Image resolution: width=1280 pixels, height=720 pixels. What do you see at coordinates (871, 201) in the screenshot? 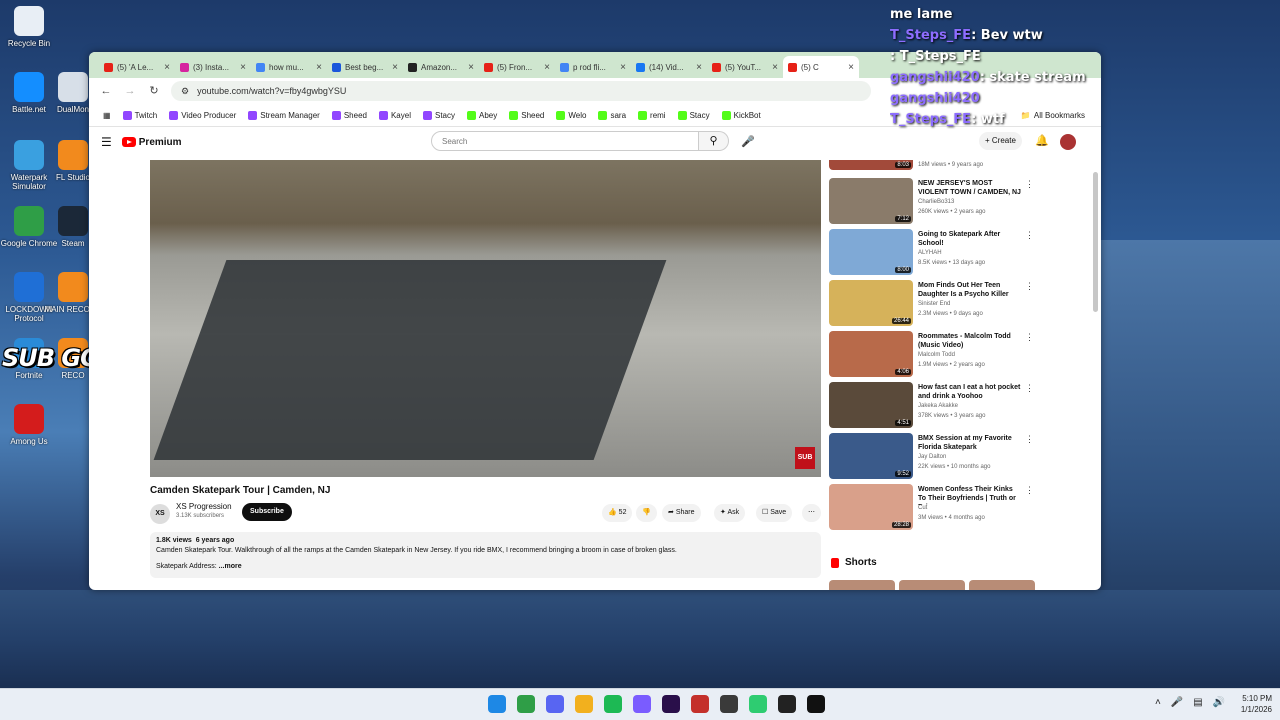
I see `recommendation-thumbnail: 7:12` at bounding box center [871, 201].